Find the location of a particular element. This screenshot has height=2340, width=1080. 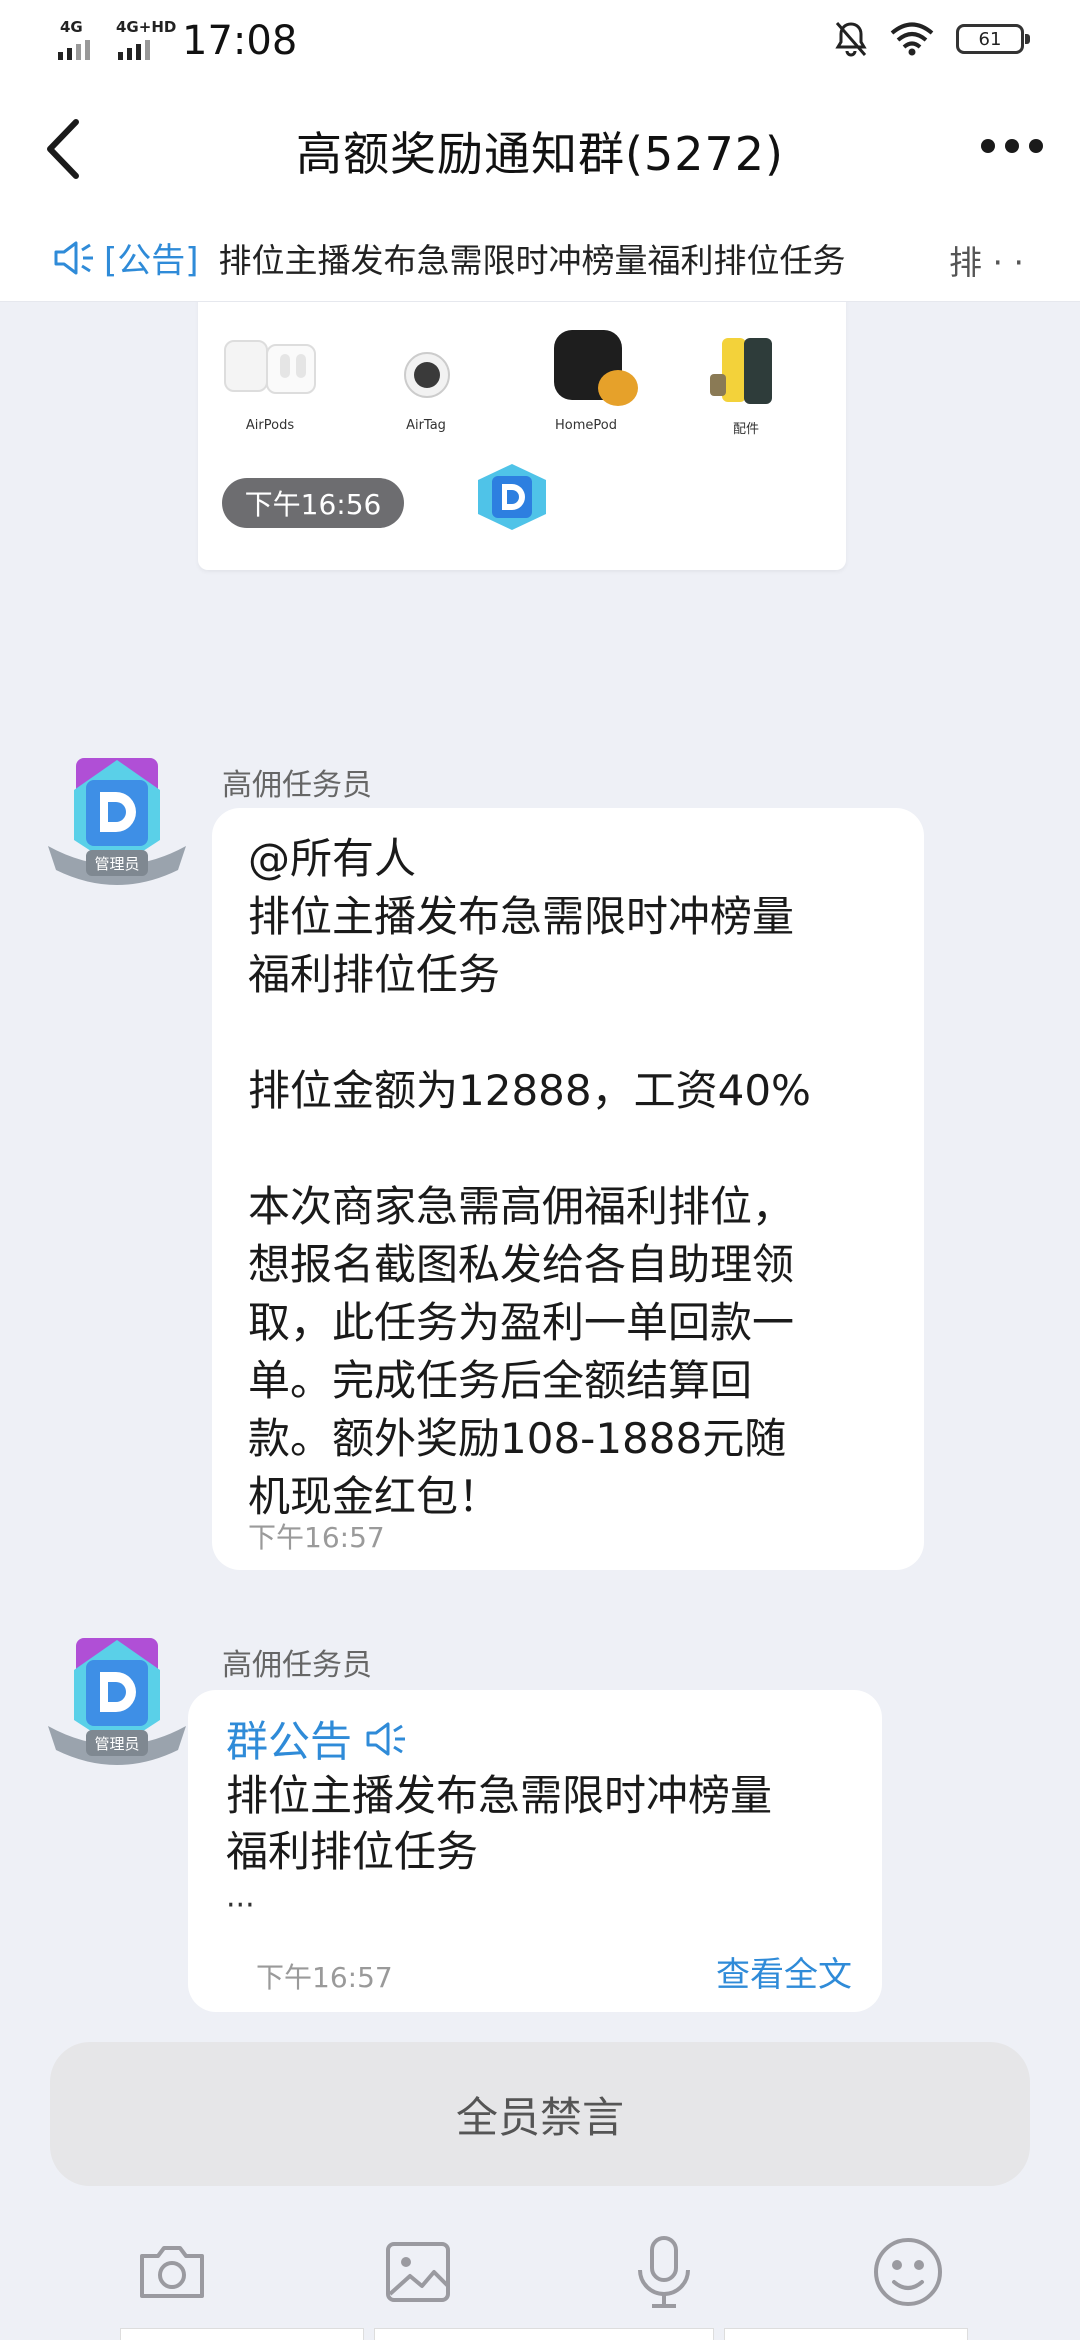

view-full-text-link: 查看全文 is located at coordinates (784, 1971).